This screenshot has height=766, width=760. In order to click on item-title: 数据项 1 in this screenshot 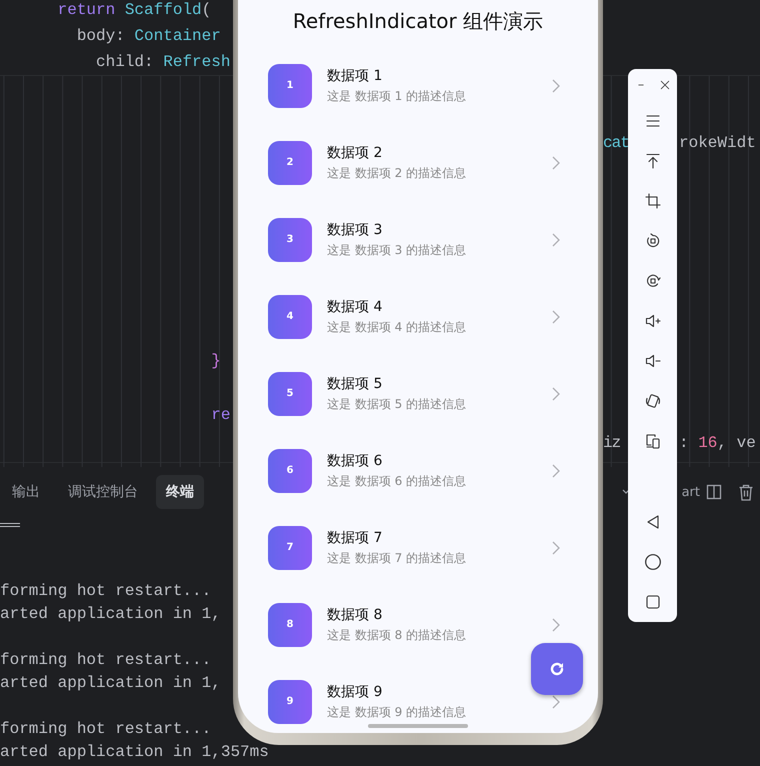, I will do `click(355, 75)`.